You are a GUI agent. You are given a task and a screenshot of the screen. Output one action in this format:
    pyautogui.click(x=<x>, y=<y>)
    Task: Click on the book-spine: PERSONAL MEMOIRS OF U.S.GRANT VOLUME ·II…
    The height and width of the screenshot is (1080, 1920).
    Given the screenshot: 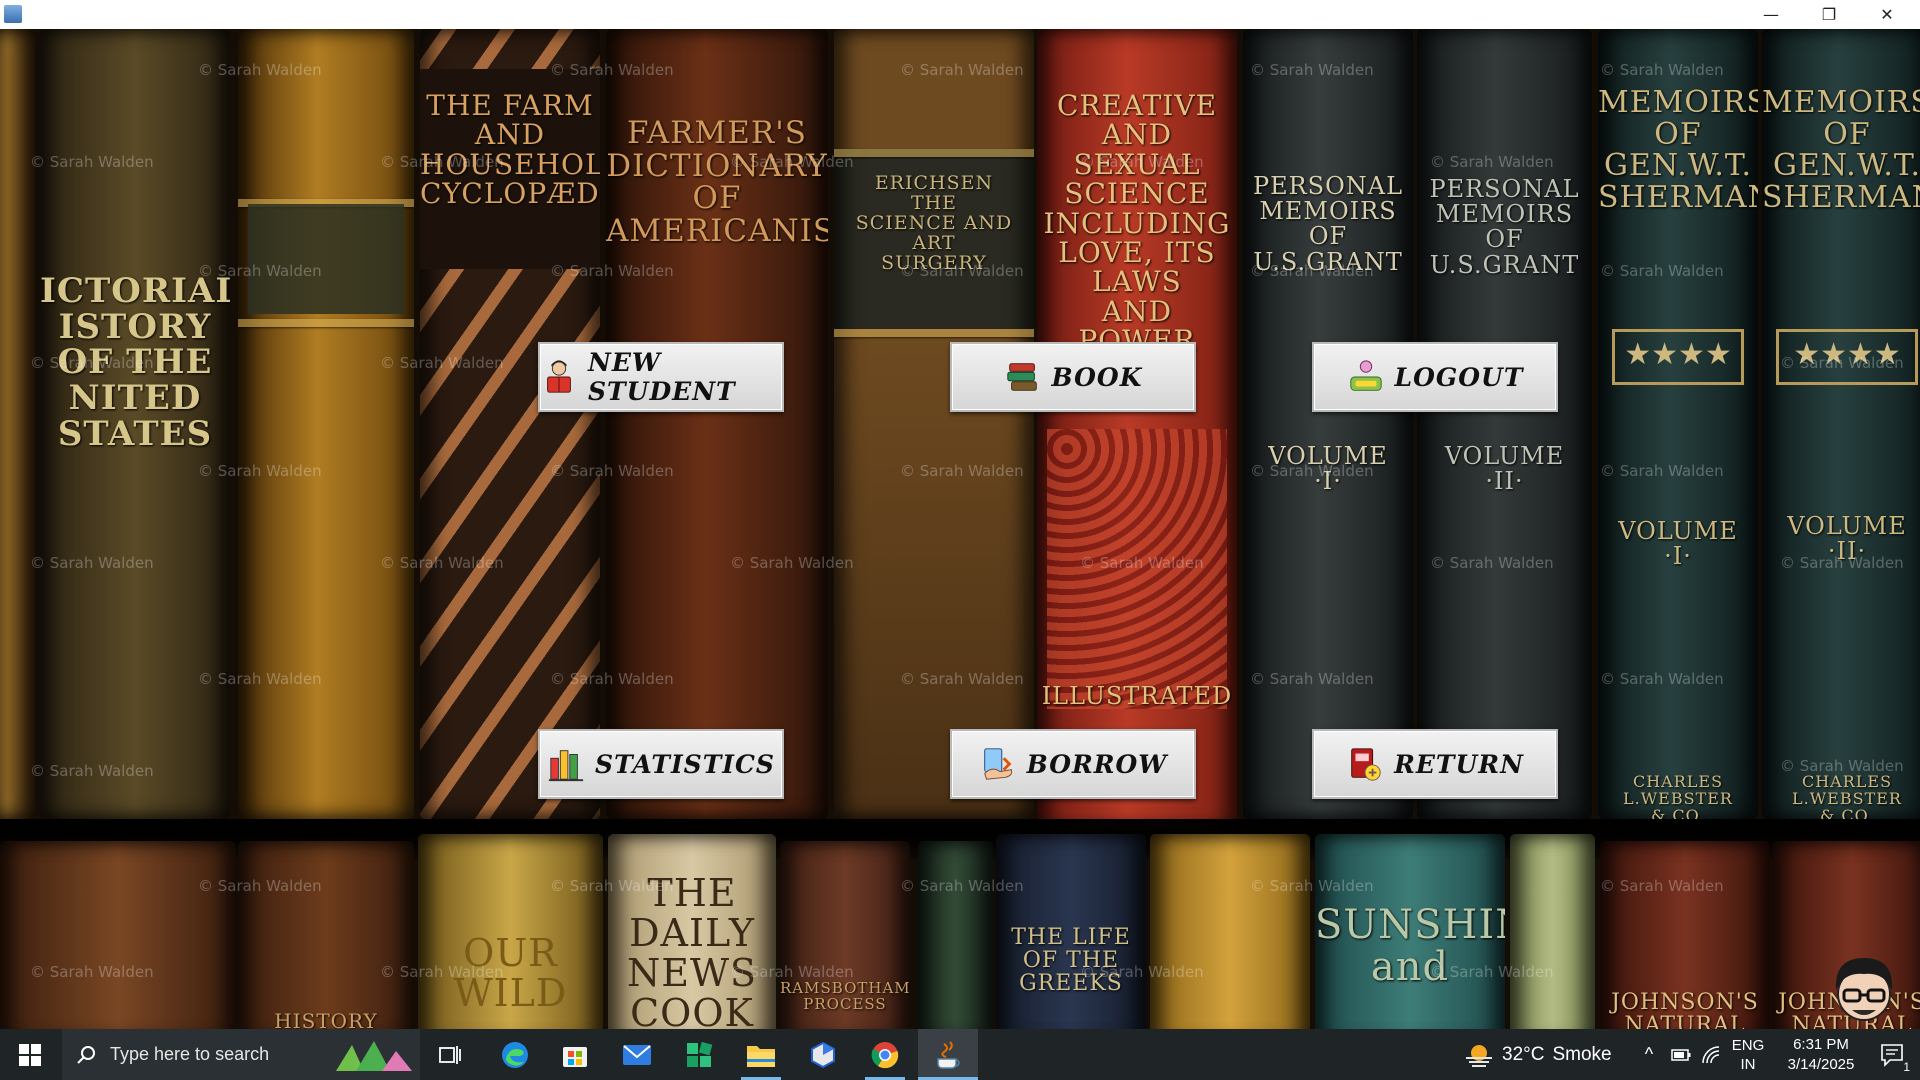 What is the action you would take?
    pyautogui.click(x=1504, y=424)
    